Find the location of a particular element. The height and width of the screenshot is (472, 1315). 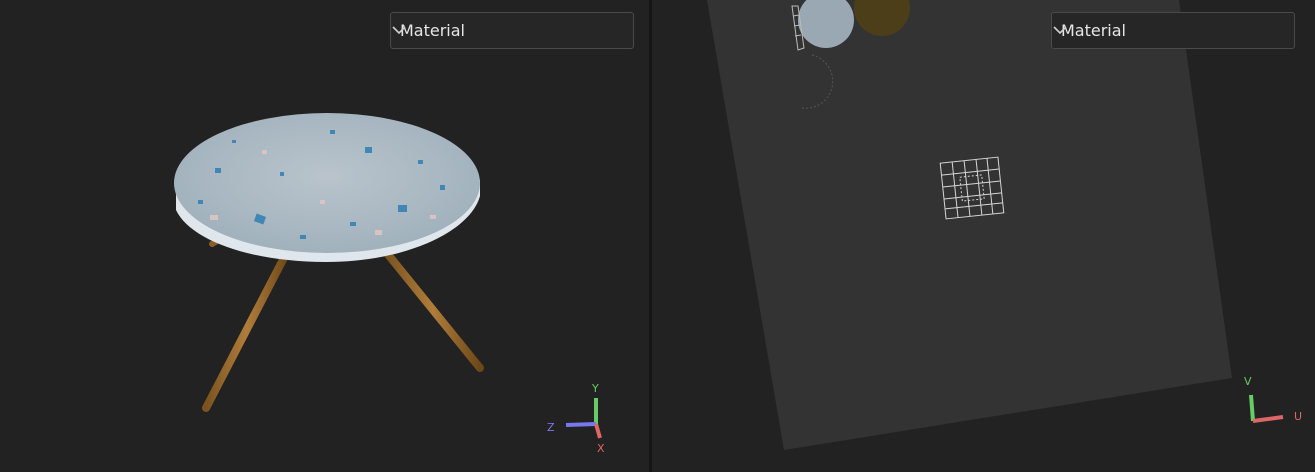

model-view-mode-select: Material is located at coordinates (512, 30).